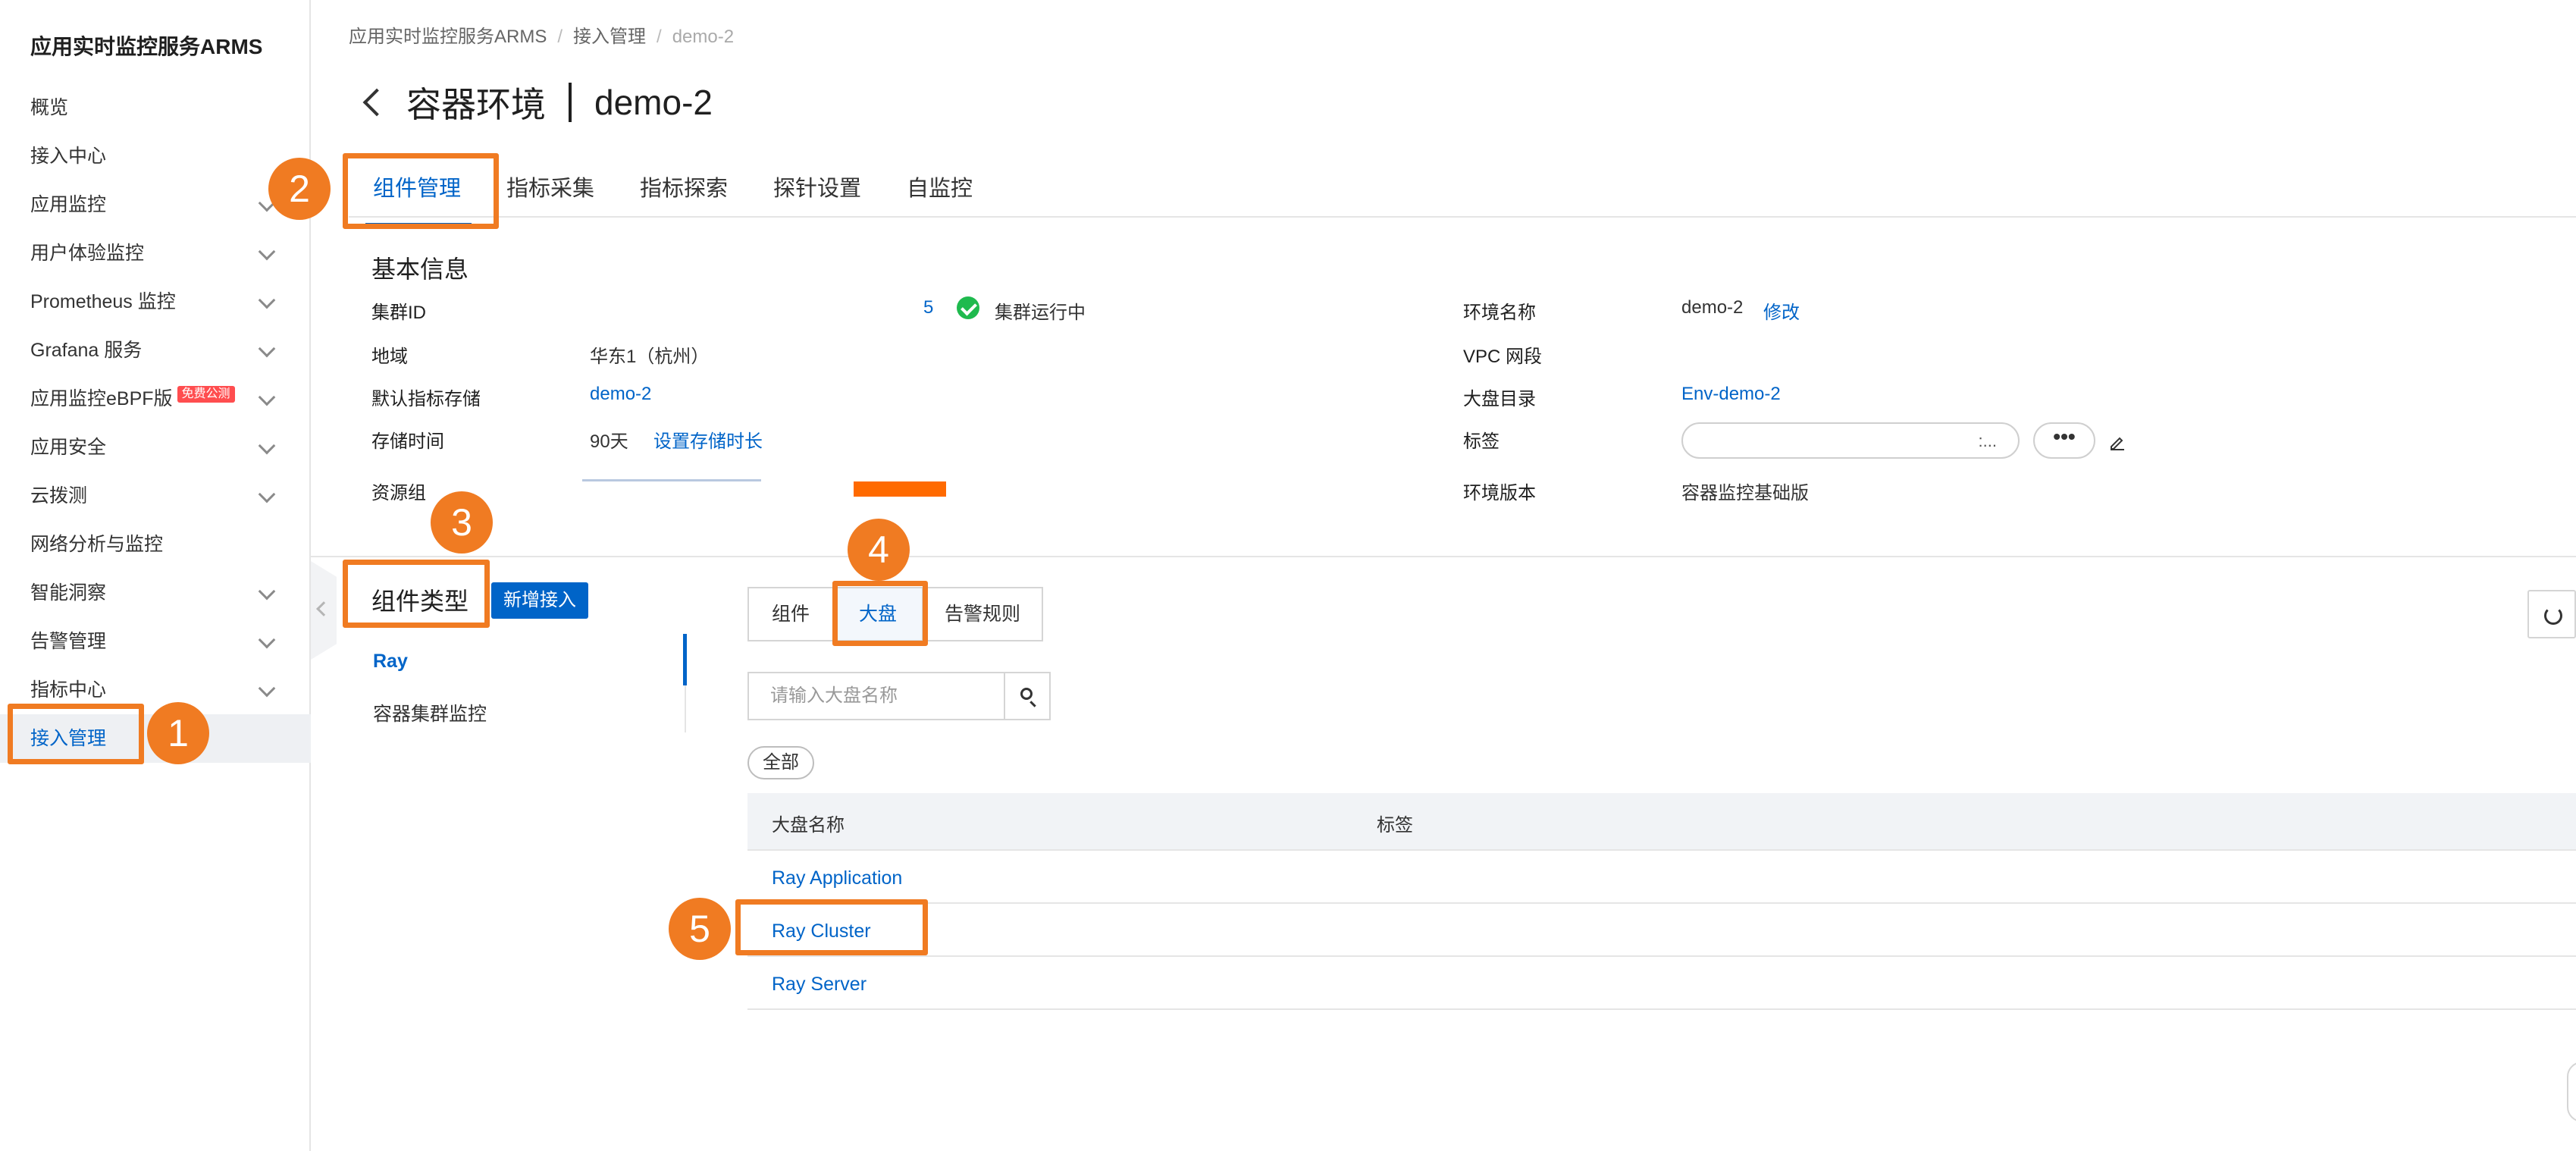  Describe the element at coordinates (790, 614) in the screenshot. I see `segment-components: 组件` at that location.